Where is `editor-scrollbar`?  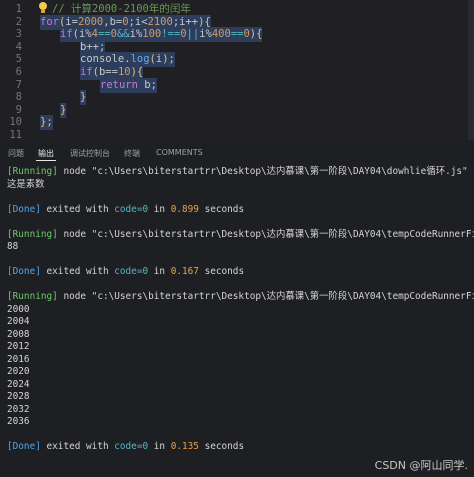 editor-scrollbar is located at coordinates (471, 70).